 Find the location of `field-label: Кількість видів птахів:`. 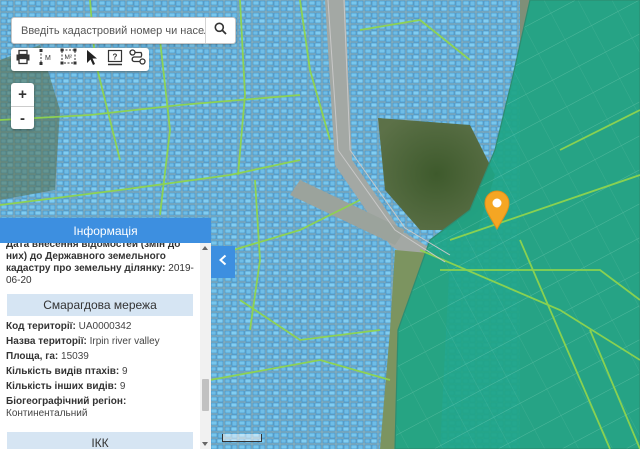

field-label: Кількість видів птахів: is located at coordinates (63, 371).